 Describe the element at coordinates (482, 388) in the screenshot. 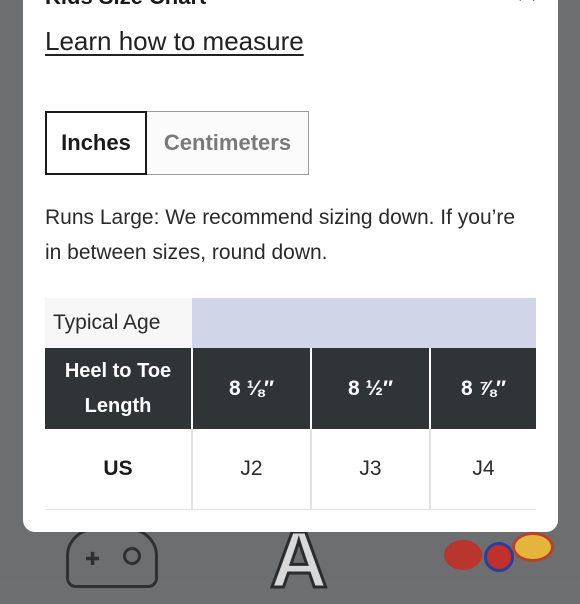

I see `heel-to-toe-value: 8 ⅞″` at that location.